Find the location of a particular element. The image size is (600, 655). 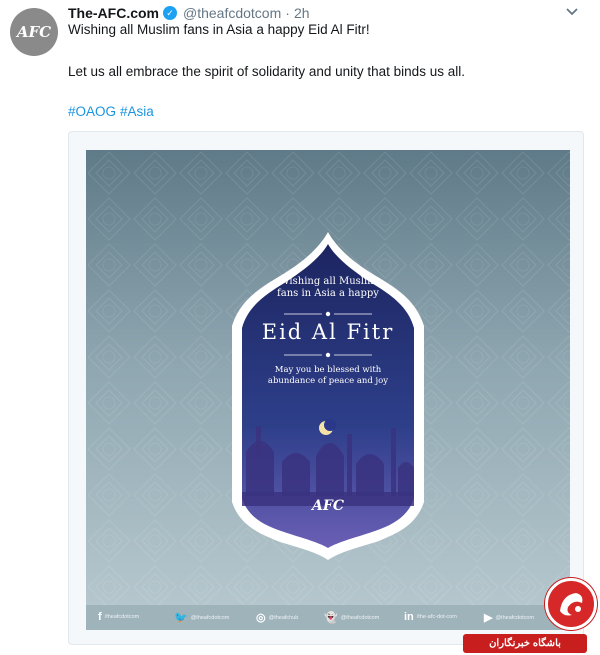

instagram-link: ◎ @theafchub is located at coordinates (277, 618).